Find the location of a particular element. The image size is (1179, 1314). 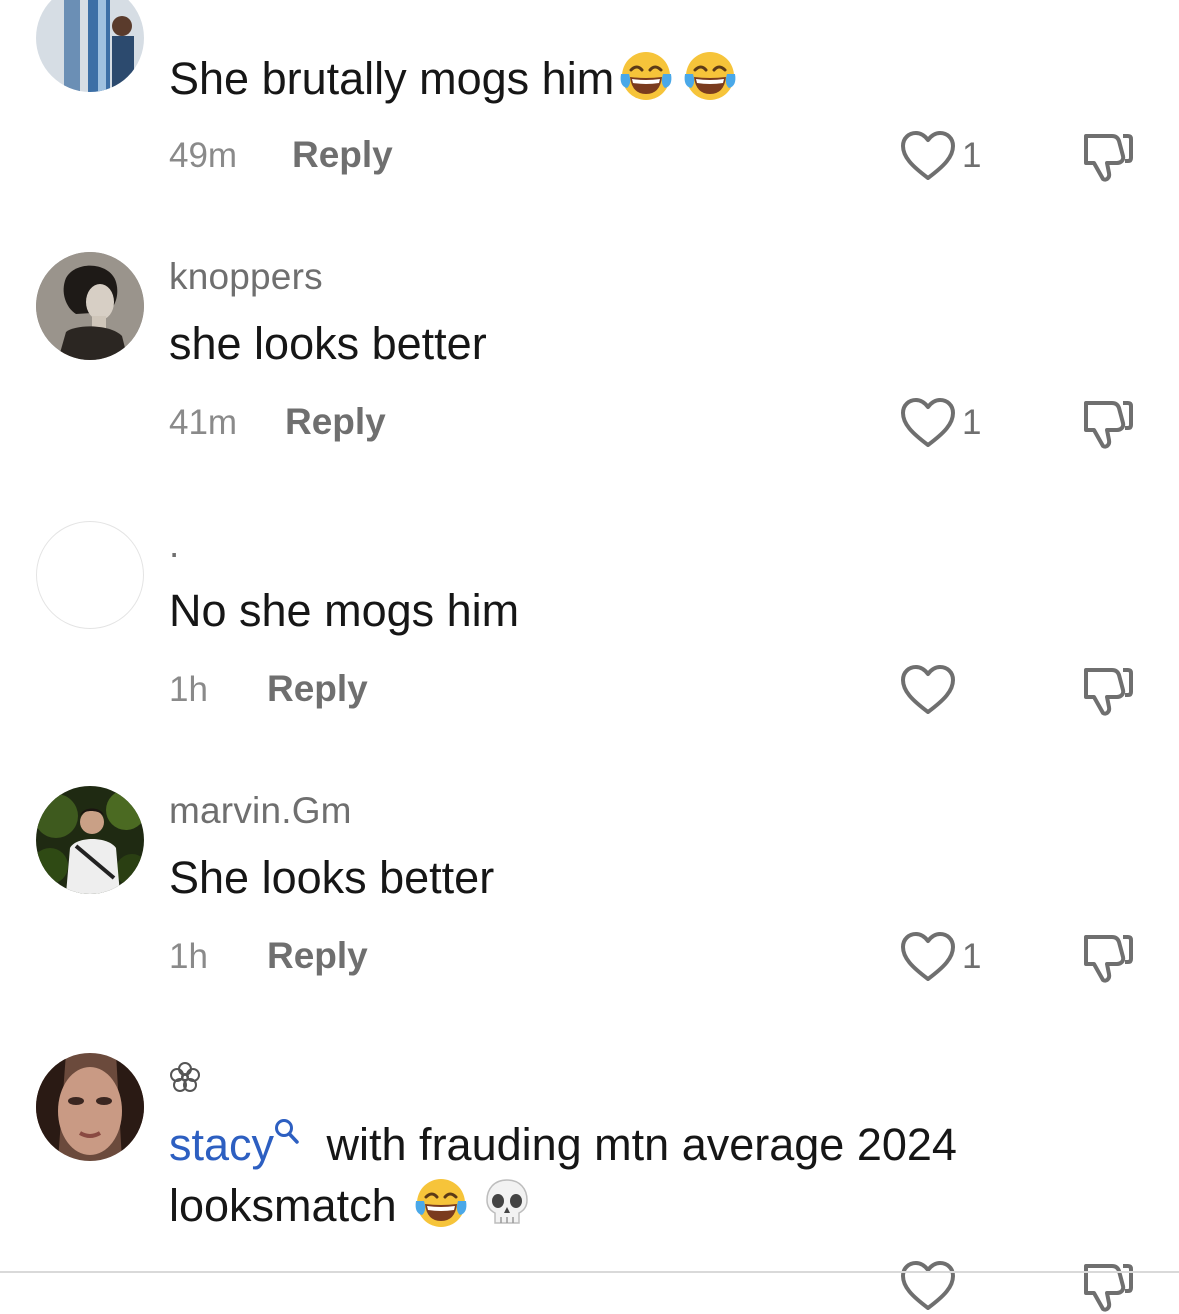

flower-username: ❀ is located at coordinates (185, 1077).